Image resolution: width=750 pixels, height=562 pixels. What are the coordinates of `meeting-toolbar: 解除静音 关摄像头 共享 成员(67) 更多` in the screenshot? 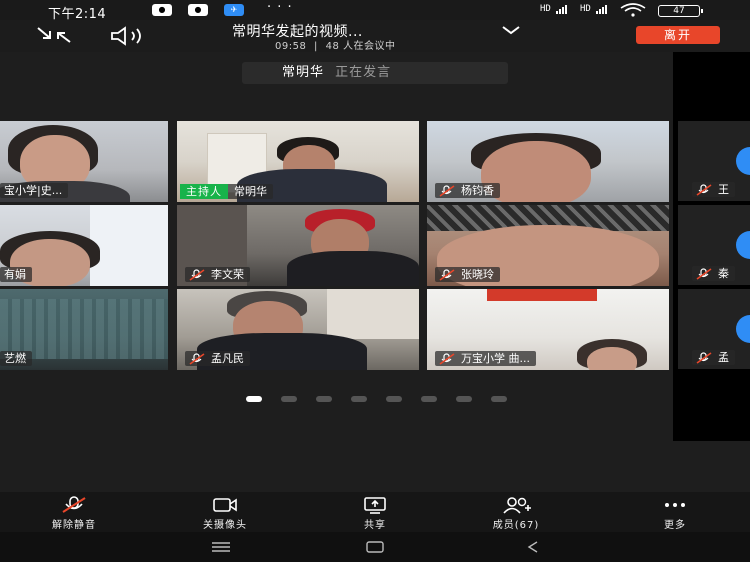 It's located at (375, 512).